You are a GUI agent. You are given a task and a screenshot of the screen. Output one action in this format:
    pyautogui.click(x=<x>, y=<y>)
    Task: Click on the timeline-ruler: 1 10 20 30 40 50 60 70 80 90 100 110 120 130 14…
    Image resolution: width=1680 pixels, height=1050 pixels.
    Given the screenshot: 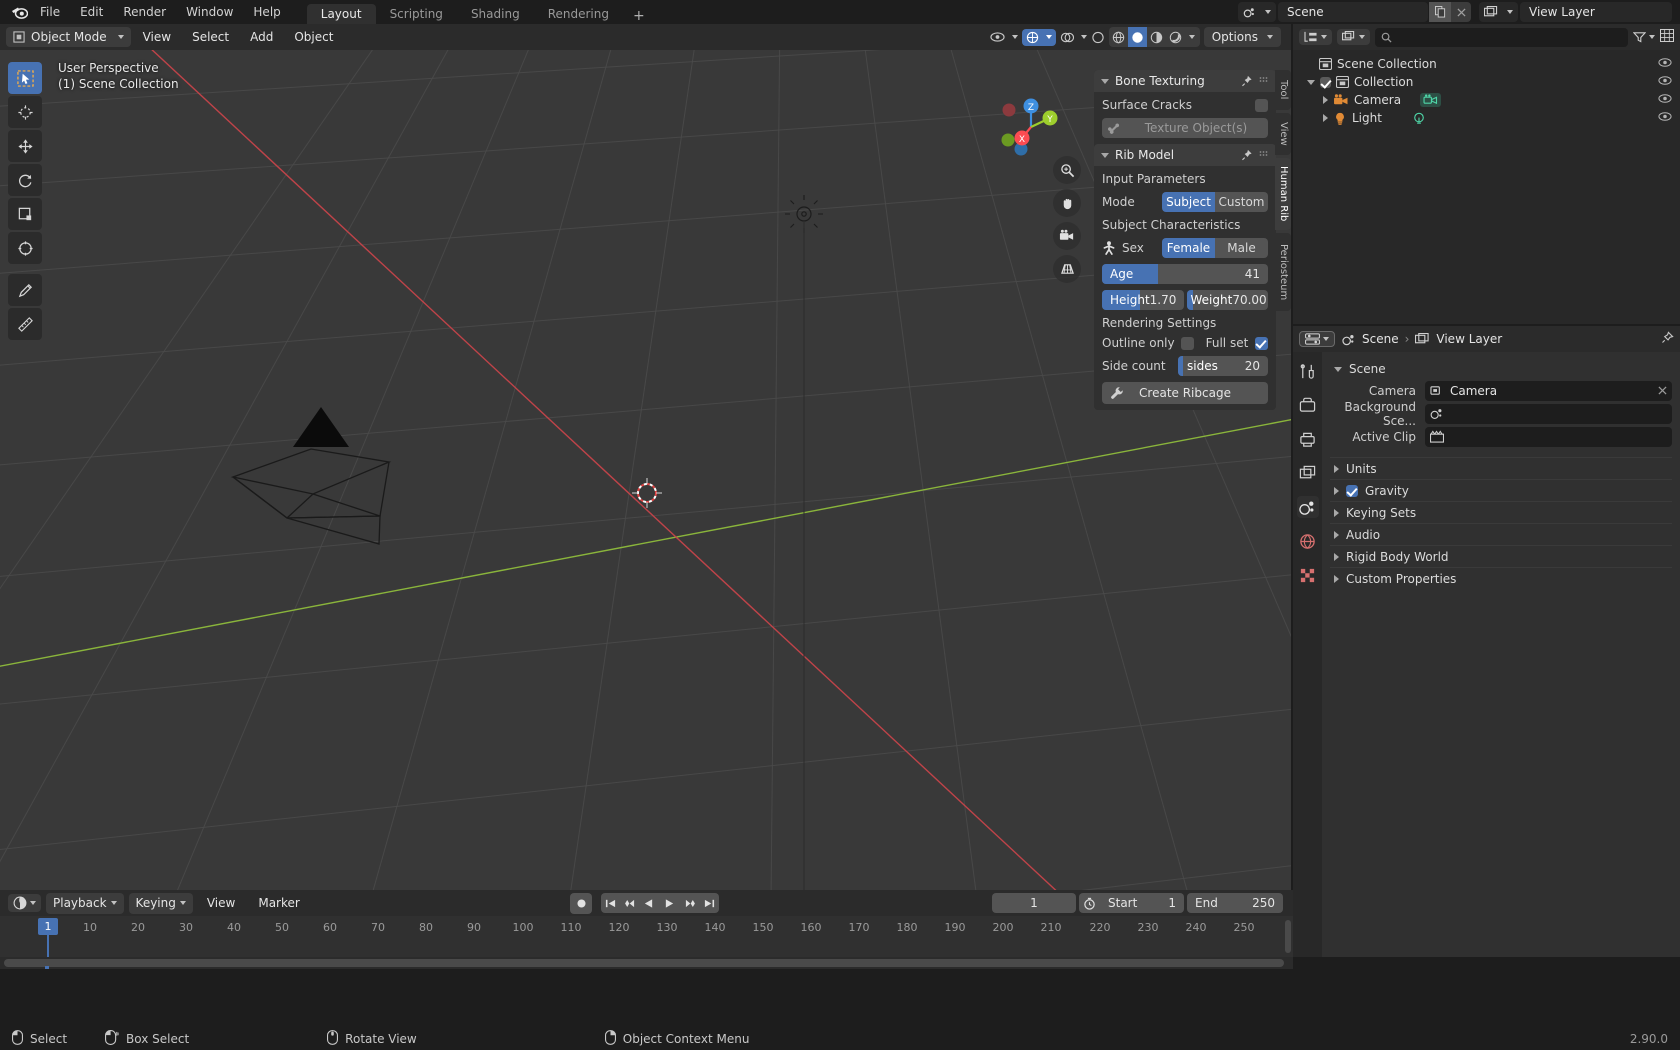 What is the action you would take?
    pyautogui.click(x=646, y=936)
    